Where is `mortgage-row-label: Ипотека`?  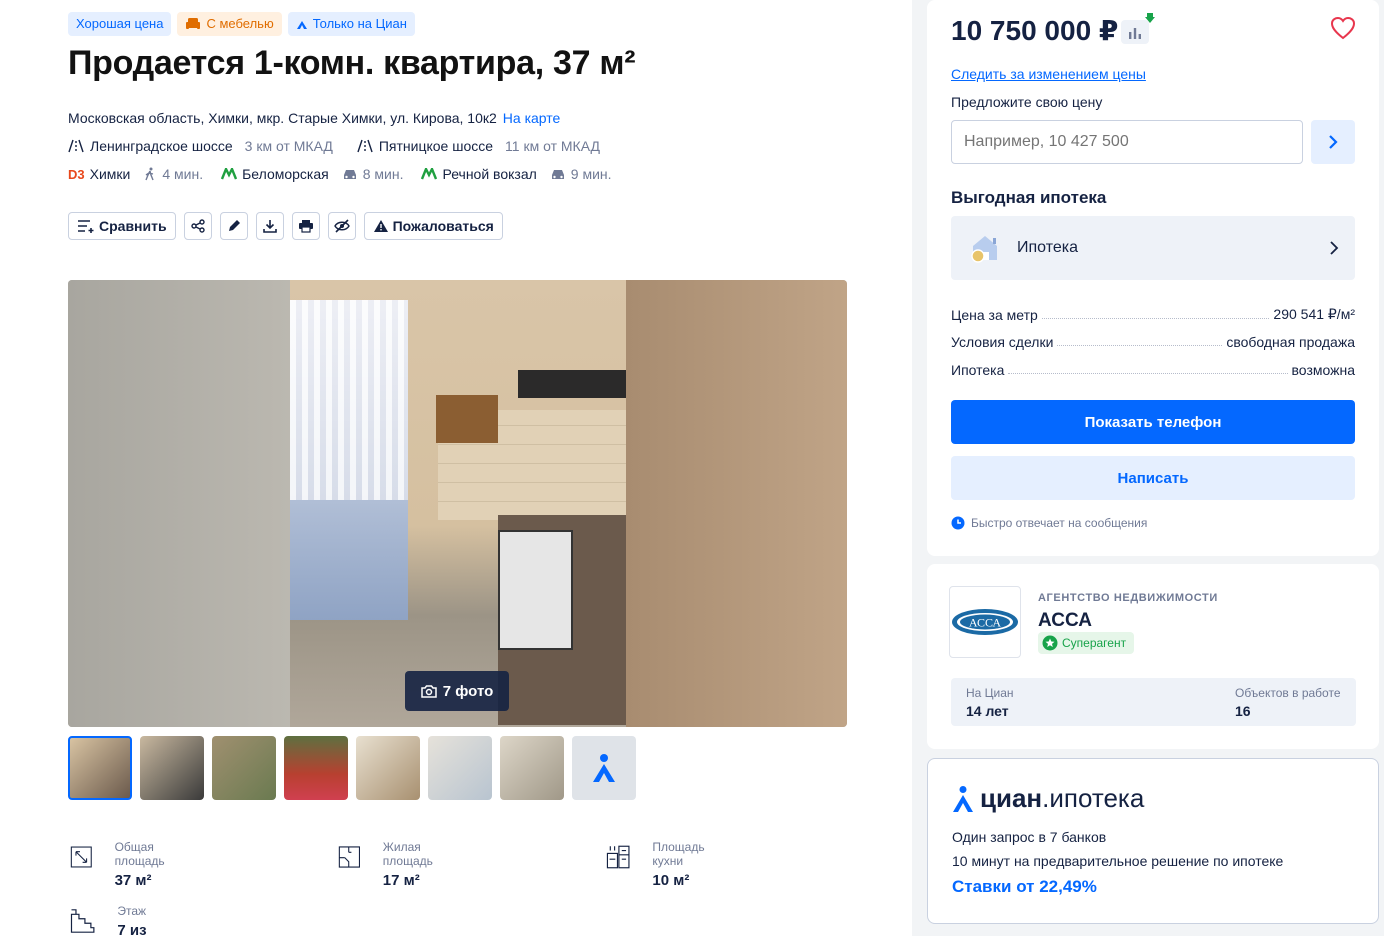
mortgage-row-label: Ипотека is located at coordinates (1048, 247).